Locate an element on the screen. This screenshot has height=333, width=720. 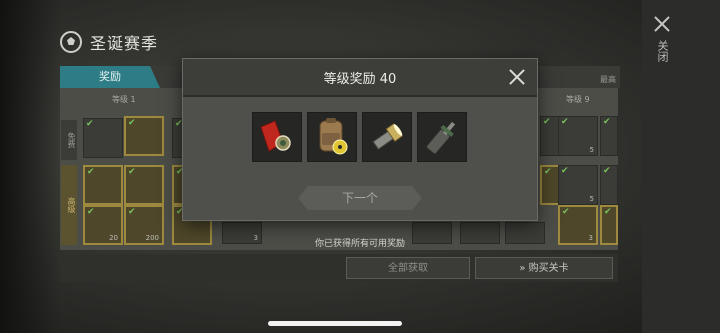
max-level-label: 最高 is located at coordinates (608, 79).